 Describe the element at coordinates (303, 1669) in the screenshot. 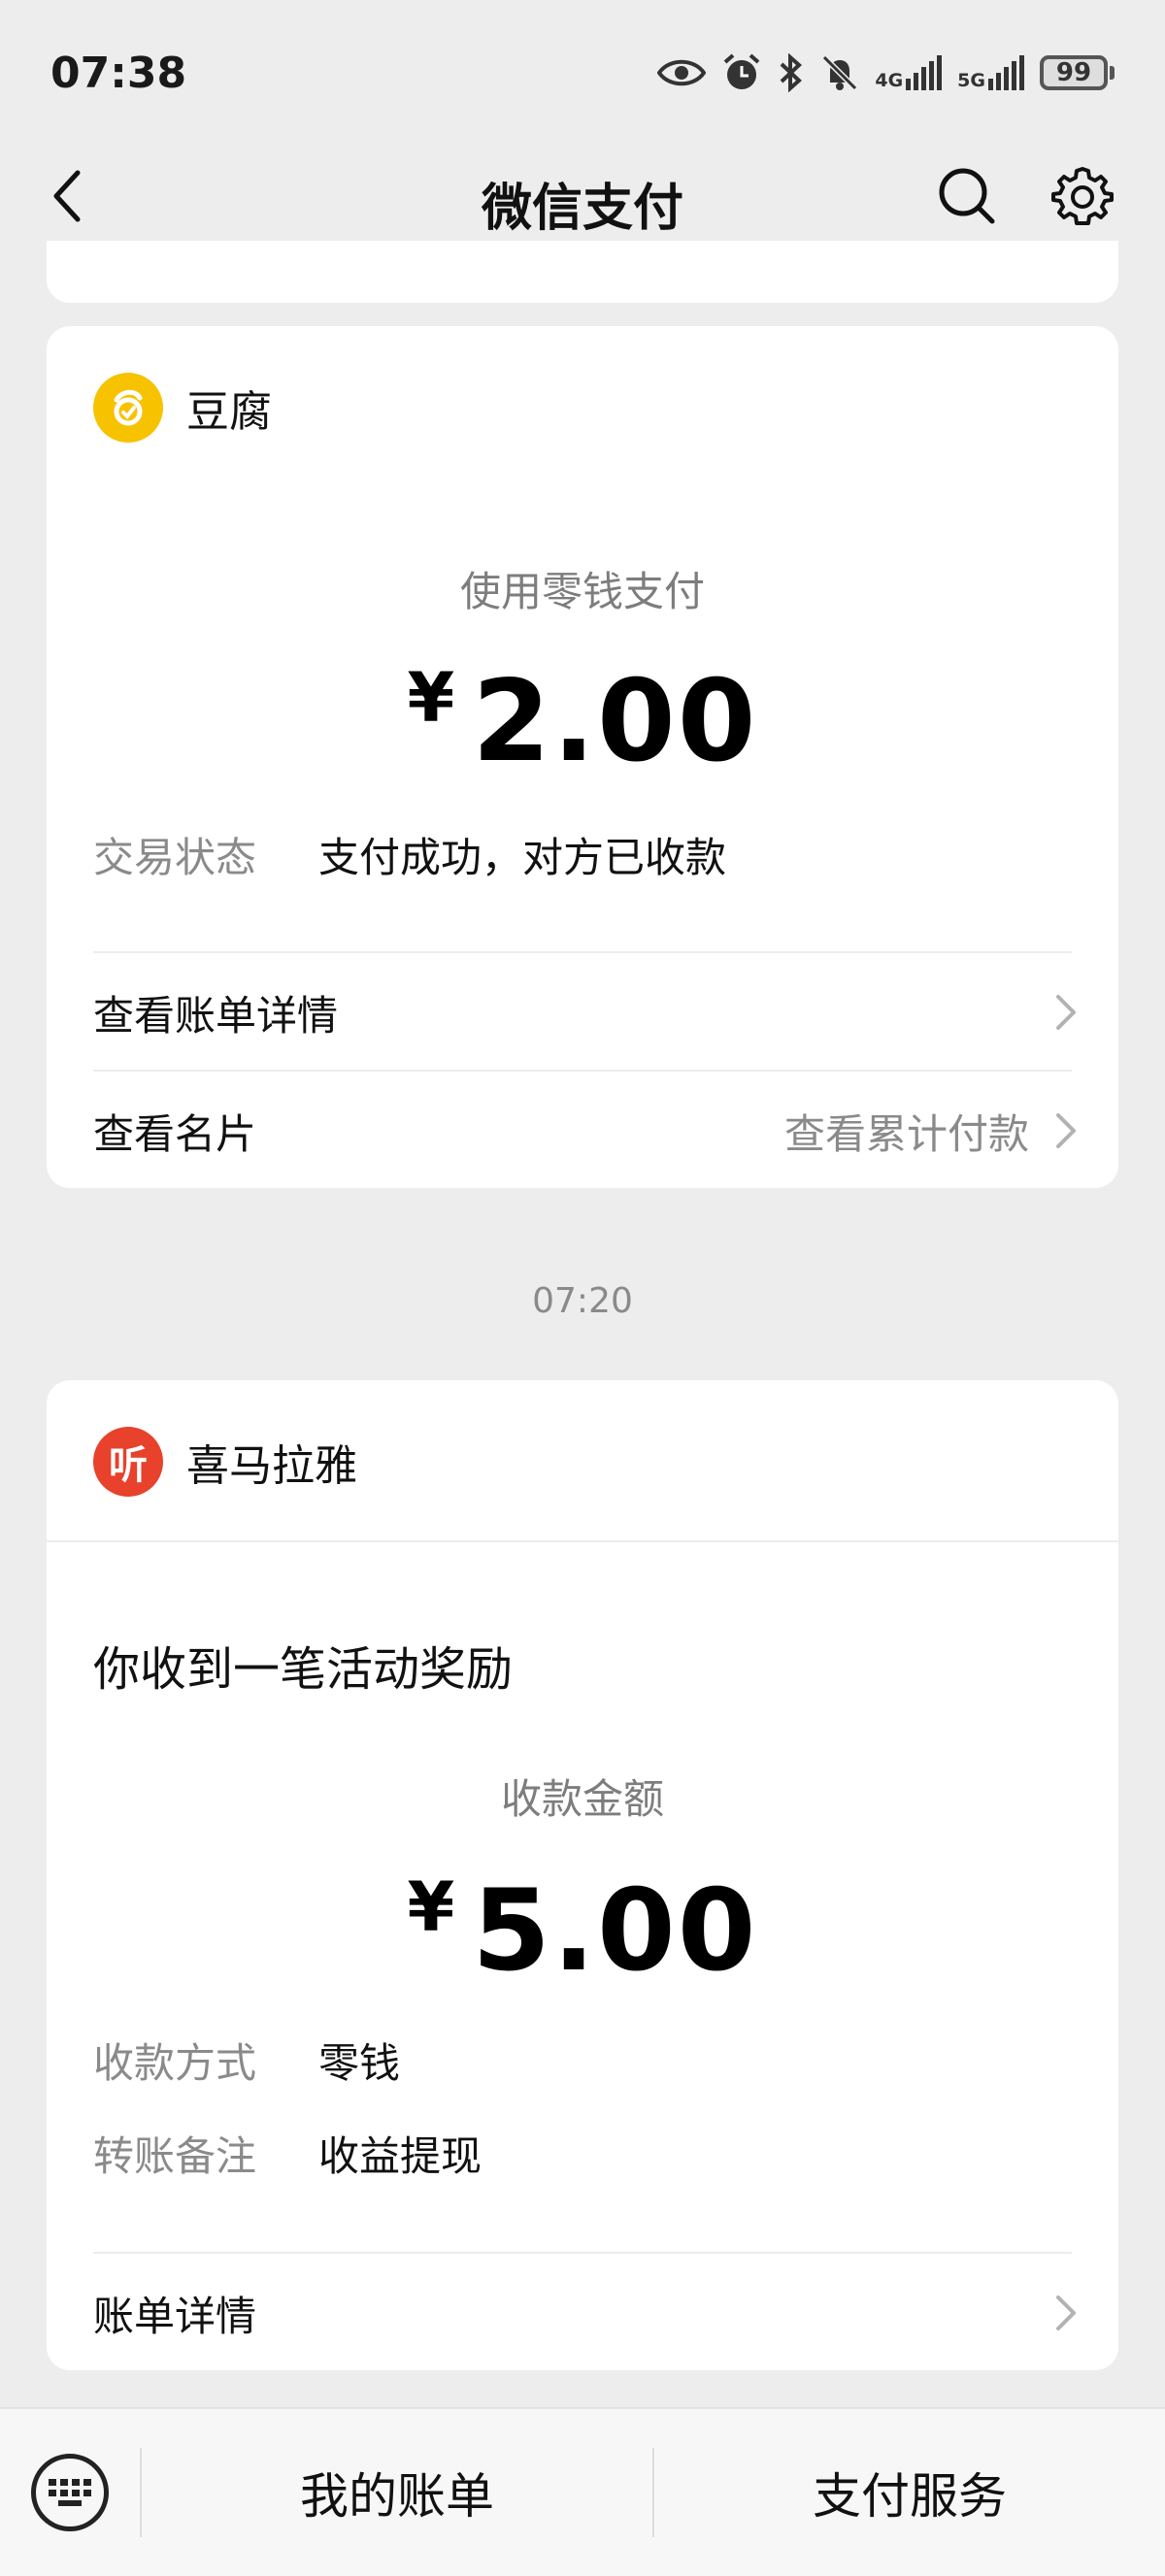

I see `reward-notice: 你收到一笔活动奖励` at that location.